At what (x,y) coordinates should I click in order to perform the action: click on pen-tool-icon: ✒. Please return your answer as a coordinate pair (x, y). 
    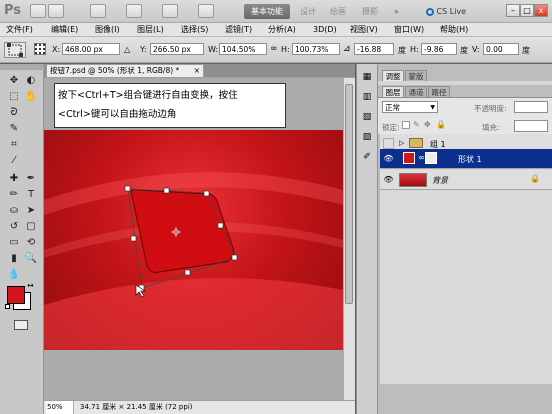
    Looking at the image, I should click on (31, 178).